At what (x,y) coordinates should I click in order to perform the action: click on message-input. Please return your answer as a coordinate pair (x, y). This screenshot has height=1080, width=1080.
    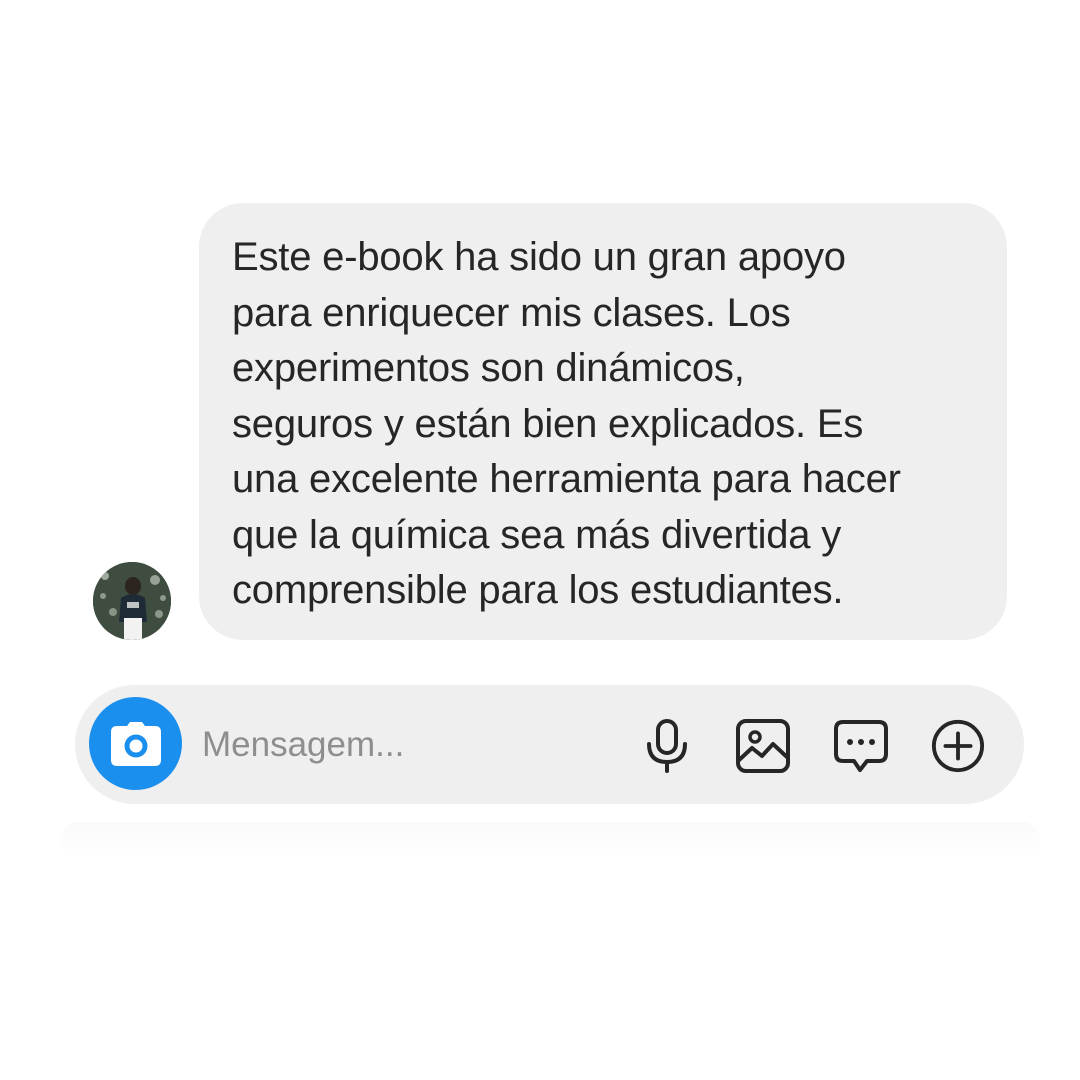
    Looking at the image, I should click on (412, 745).